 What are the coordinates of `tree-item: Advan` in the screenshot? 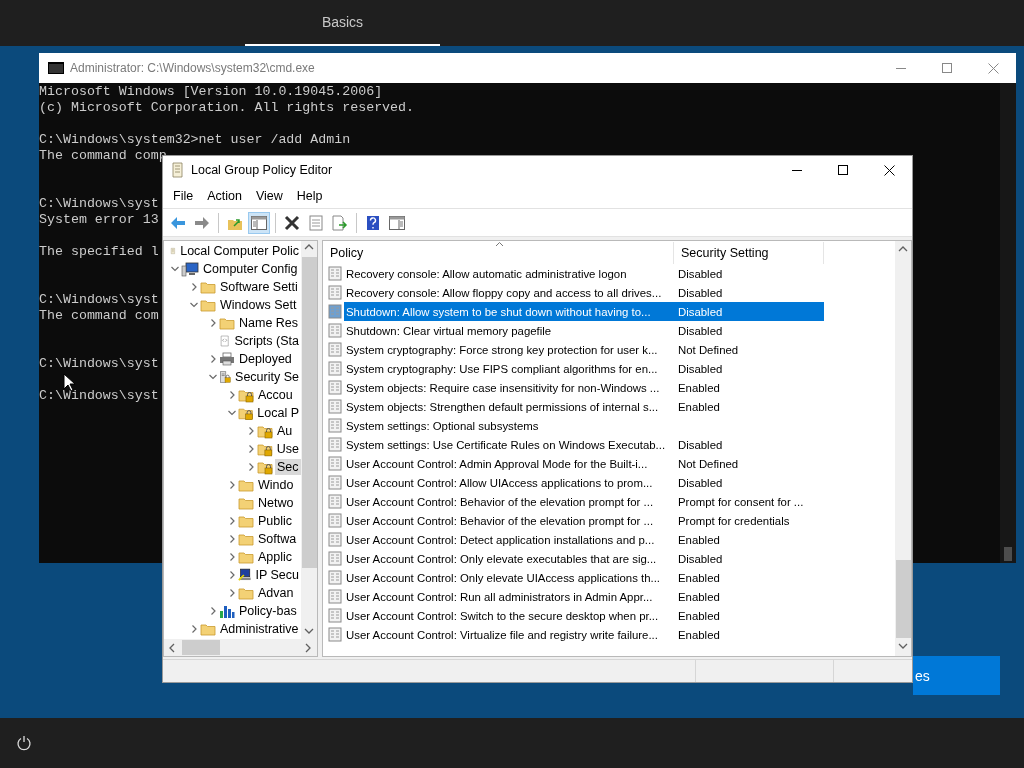 It's located at (276, 593).